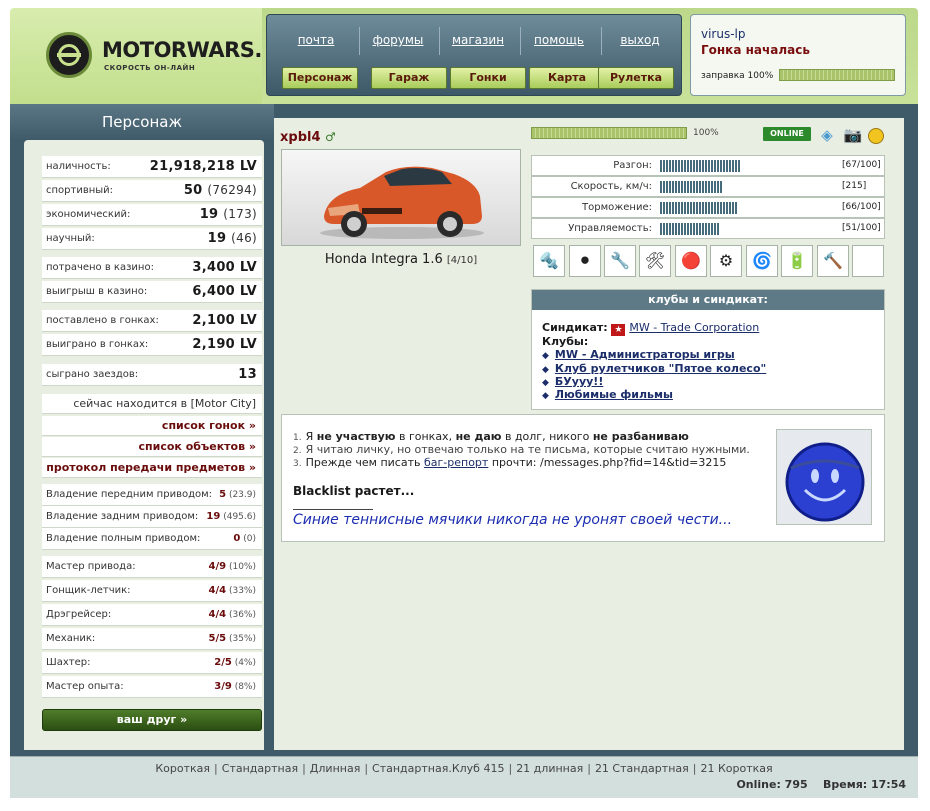 Image resolution: width=930 pixels, height=811 pixels. Describe the element at coordinates (821, 784) in the screenshot. I see `footer-stats: Online: 795 Время: 17:54` at that location.